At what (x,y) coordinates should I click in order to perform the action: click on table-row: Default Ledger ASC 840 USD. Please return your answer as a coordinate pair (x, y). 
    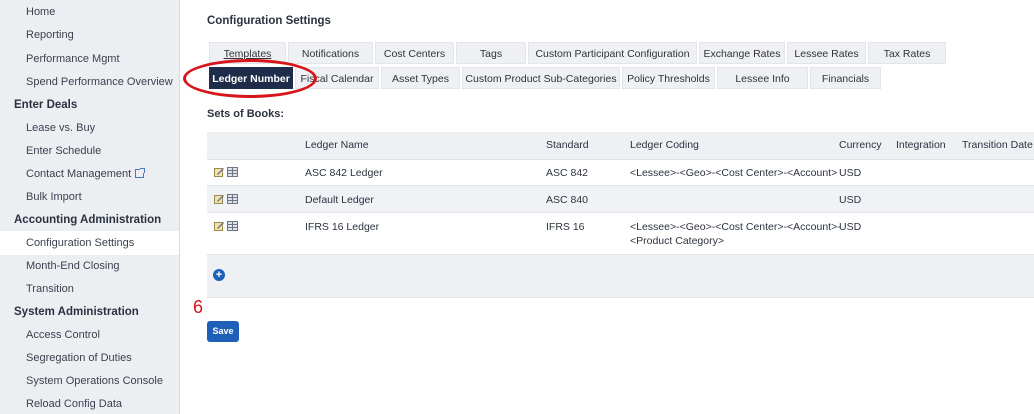
    Looking at the image, I should click on (620, 199).